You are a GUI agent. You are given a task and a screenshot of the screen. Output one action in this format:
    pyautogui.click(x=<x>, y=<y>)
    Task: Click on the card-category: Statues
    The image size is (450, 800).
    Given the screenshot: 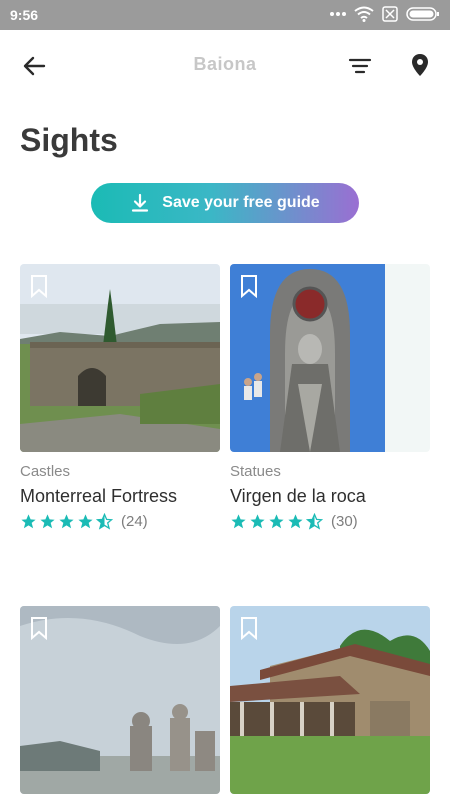 What is the action you would take?
    pyautogui.click(x=255, y=471)
    